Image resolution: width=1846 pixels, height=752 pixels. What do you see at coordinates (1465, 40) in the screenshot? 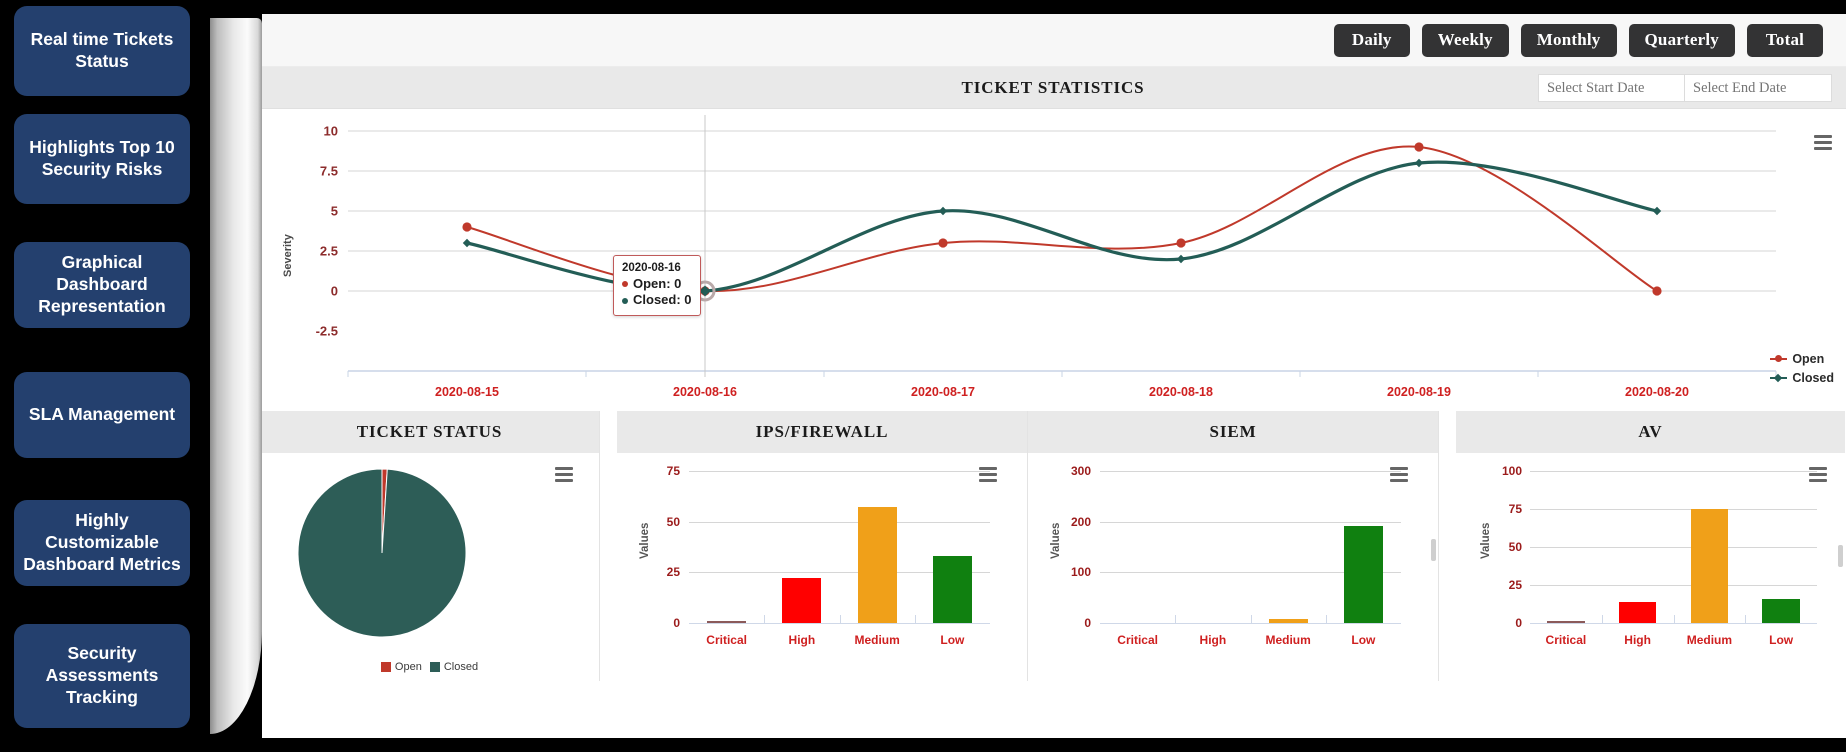
I see `period-button-weekly: Weekly` at bounding box center [1465, 40].